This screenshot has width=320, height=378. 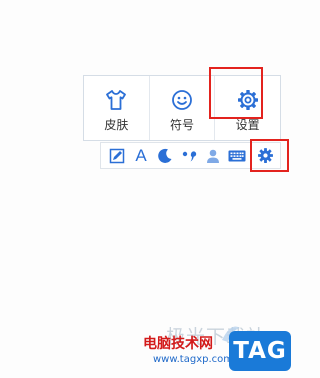 I want to click on keyboard-icon, so click(x=237, y=155).